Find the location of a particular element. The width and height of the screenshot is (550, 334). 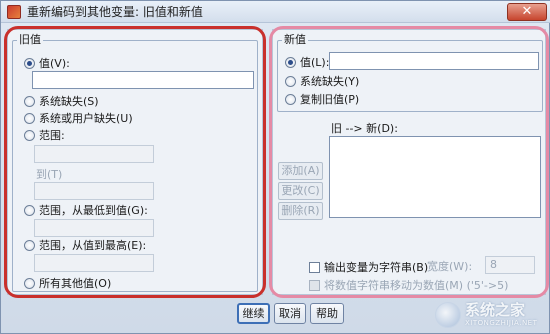

old-value-legend: 旧值 is located at coordinates (30, 39).